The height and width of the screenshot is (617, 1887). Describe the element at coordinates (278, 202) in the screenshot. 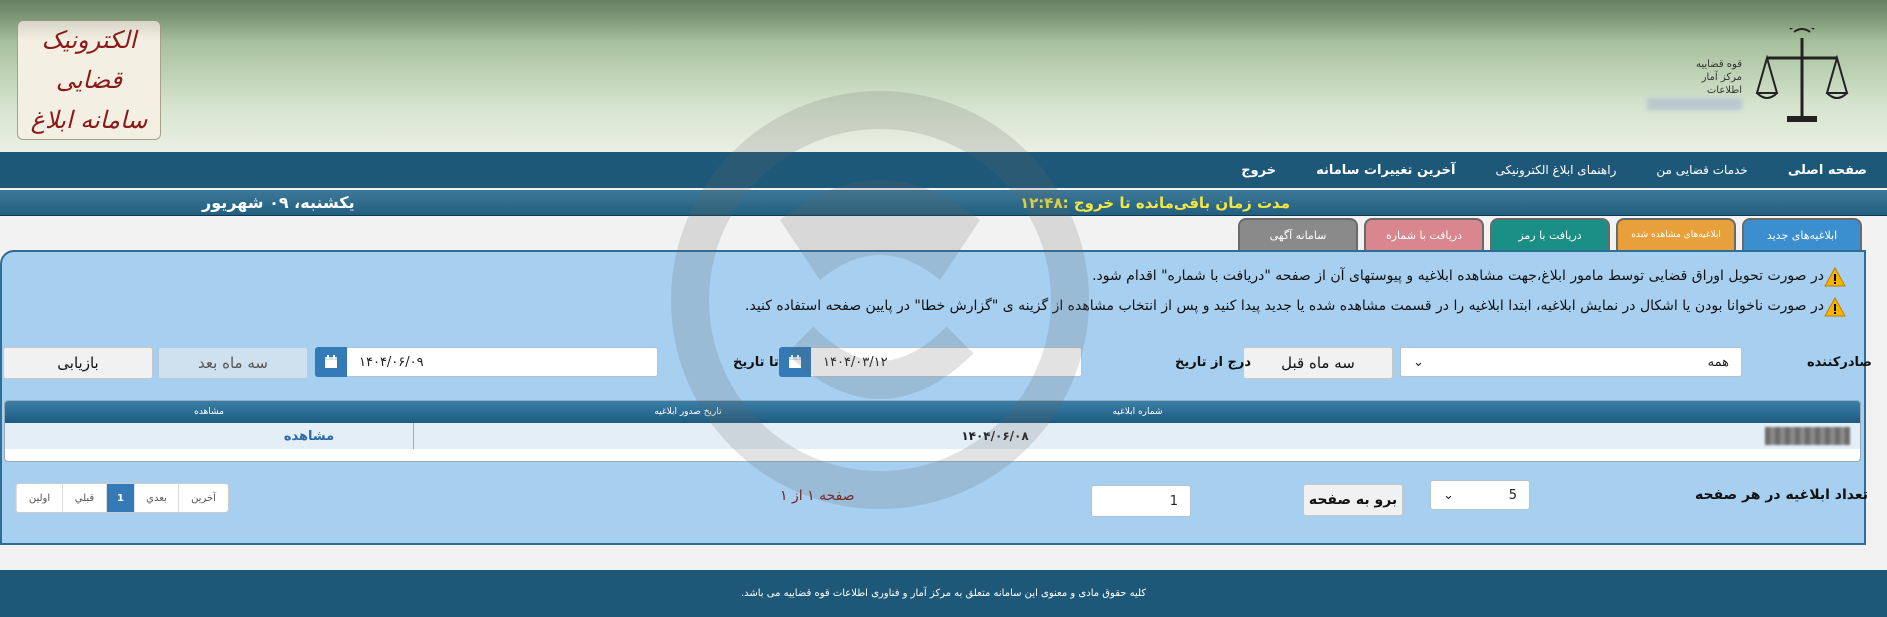

I see `current-date: یکشنبه، ۰۹ شهریور` at that location.